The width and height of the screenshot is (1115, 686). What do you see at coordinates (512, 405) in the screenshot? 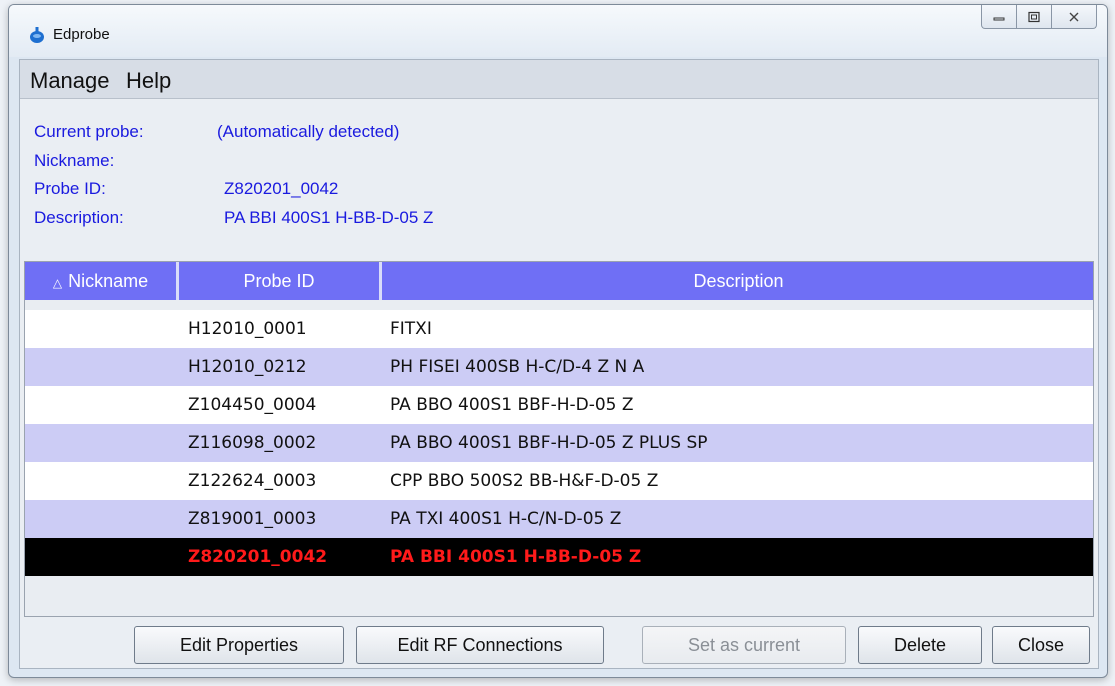
I see `cell-description: PA BBO 400S1 BBF-H-D-05 Z` at bounding box center [512, 405].